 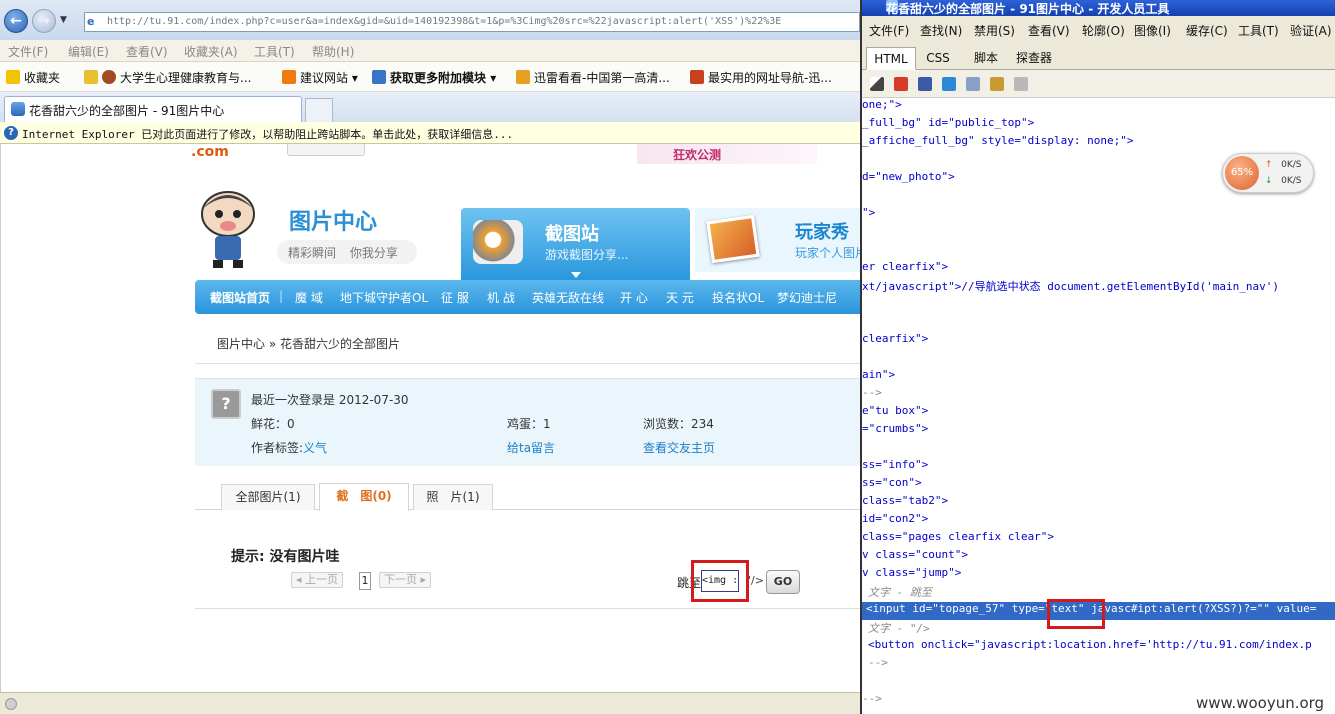 I want to click on word-wrap-icon, so click(x=1021, y=84).